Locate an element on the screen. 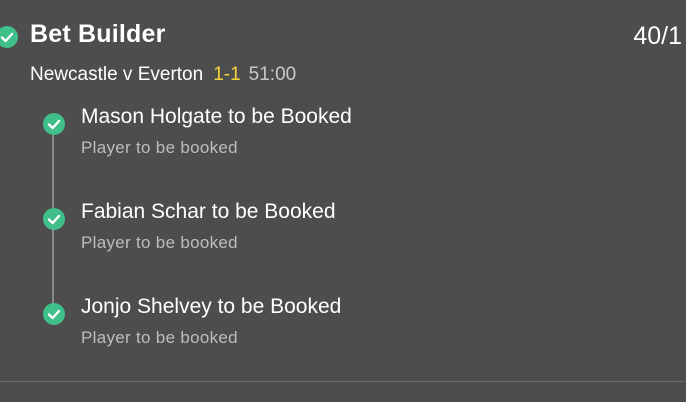  bet-odds: 40/1 is located at coordinates (657, 36).